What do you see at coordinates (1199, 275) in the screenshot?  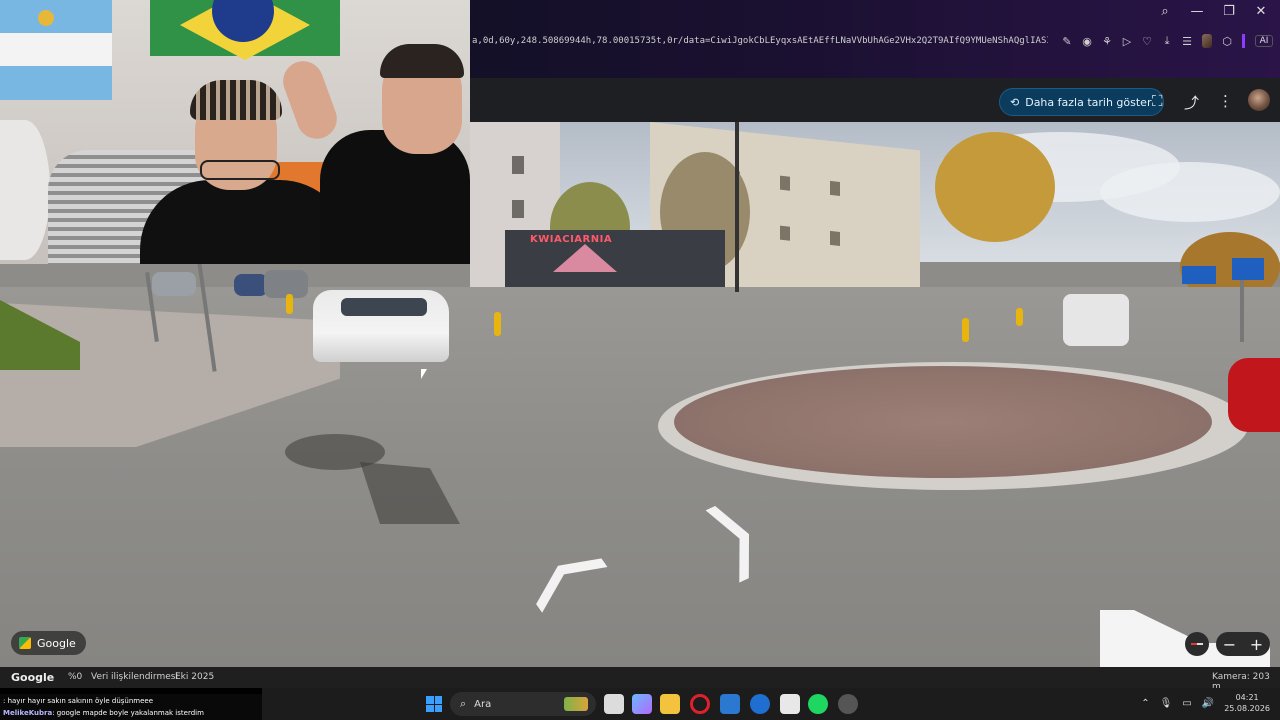 I see `road-sign` at bounding box center [1199, 275].